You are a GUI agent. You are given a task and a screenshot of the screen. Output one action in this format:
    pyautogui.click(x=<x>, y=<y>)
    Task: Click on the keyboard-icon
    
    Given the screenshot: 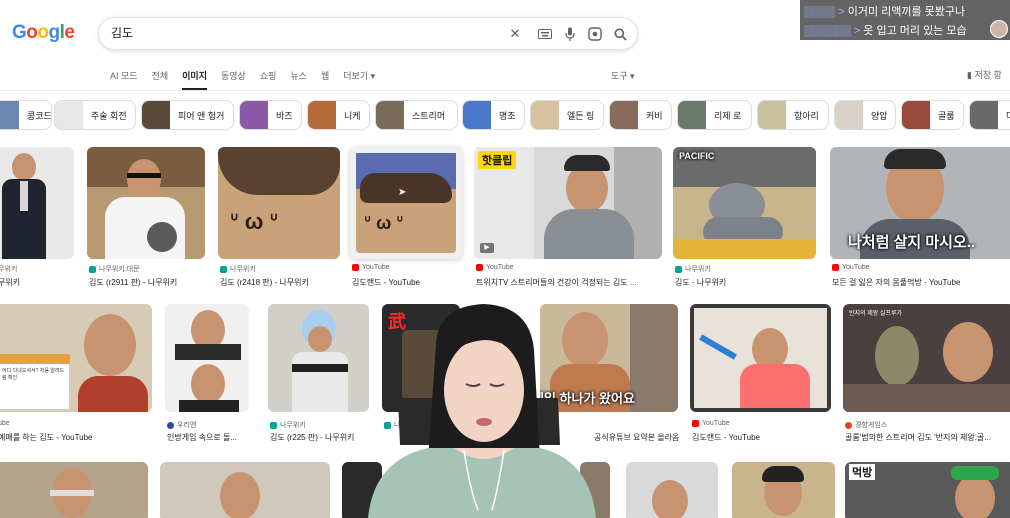 What is the action you would take?
    pyautogui.click(x=545, y=34)
    